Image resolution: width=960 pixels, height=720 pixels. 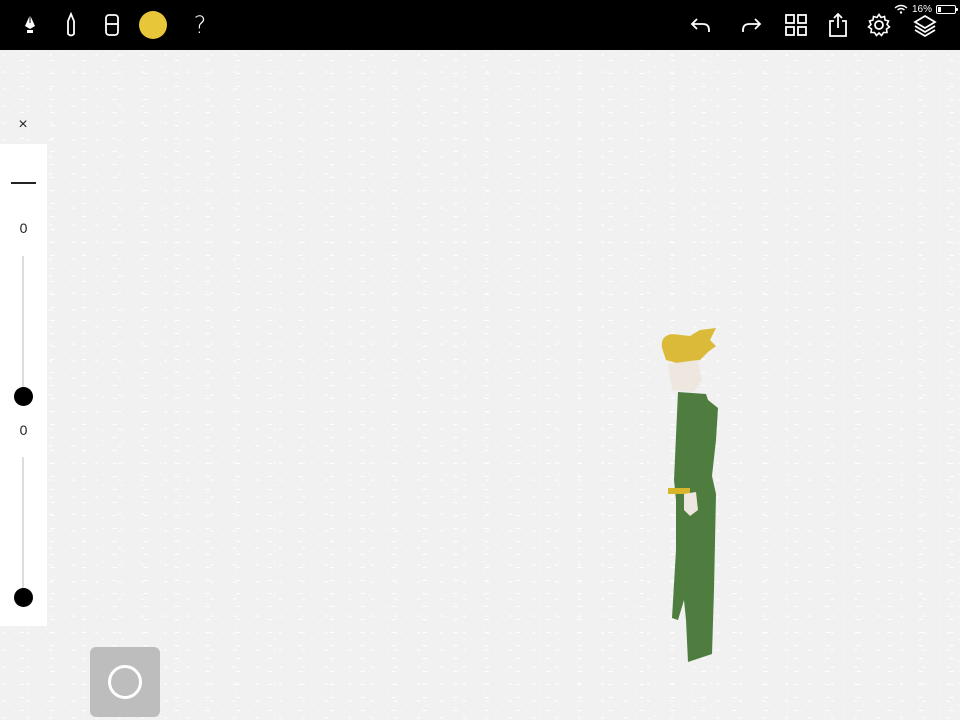 I want to click on battery-percent: 16%, so click(x=921, y=9).